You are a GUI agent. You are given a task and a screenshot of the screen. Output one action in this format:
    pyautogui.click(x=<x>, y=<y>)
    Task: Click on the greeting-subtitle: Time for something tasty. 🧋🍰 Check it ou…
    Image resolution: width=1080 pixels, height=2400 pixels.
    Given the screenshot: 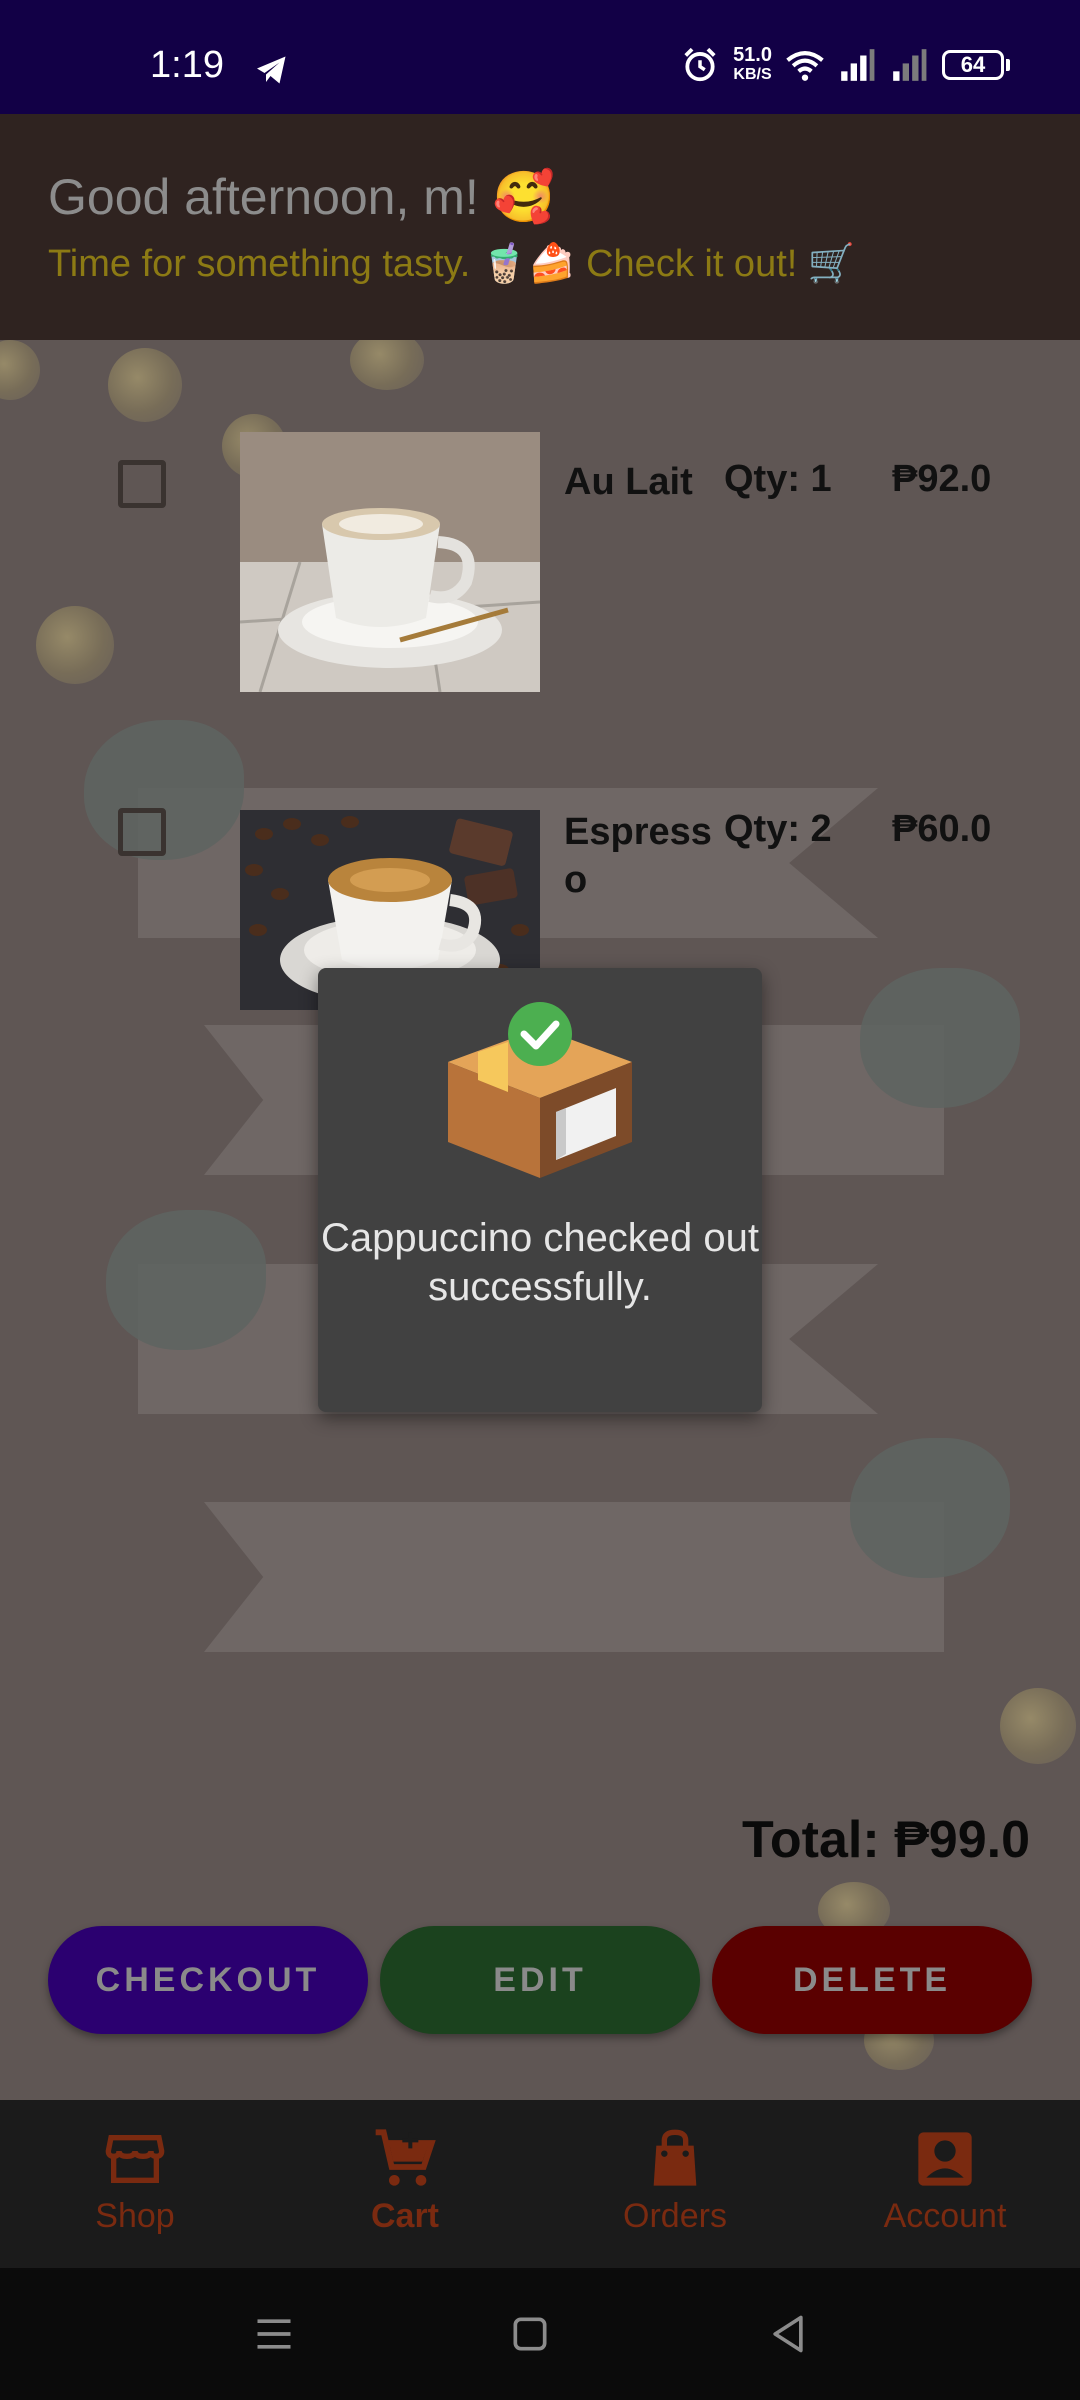 What is the action you would take?
    pyautogui.click(x=452, y=264)
    